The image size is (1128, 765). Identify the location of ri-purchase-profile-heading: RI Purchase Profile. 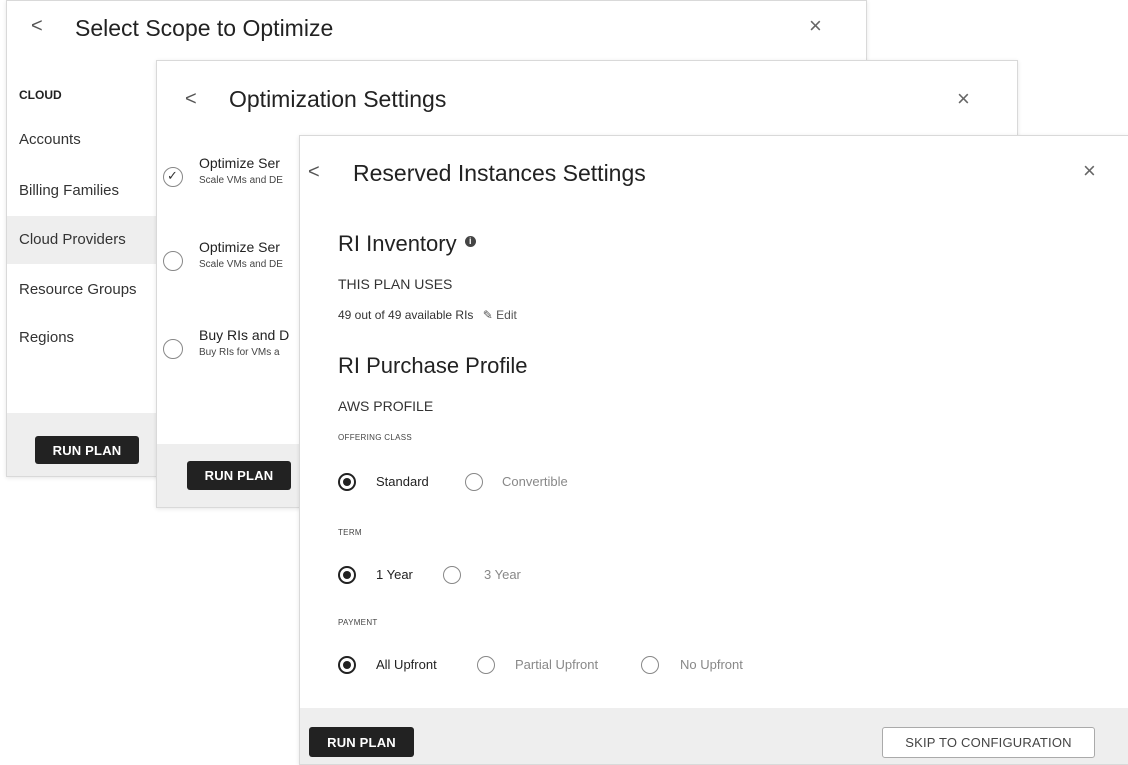
(433, 365).